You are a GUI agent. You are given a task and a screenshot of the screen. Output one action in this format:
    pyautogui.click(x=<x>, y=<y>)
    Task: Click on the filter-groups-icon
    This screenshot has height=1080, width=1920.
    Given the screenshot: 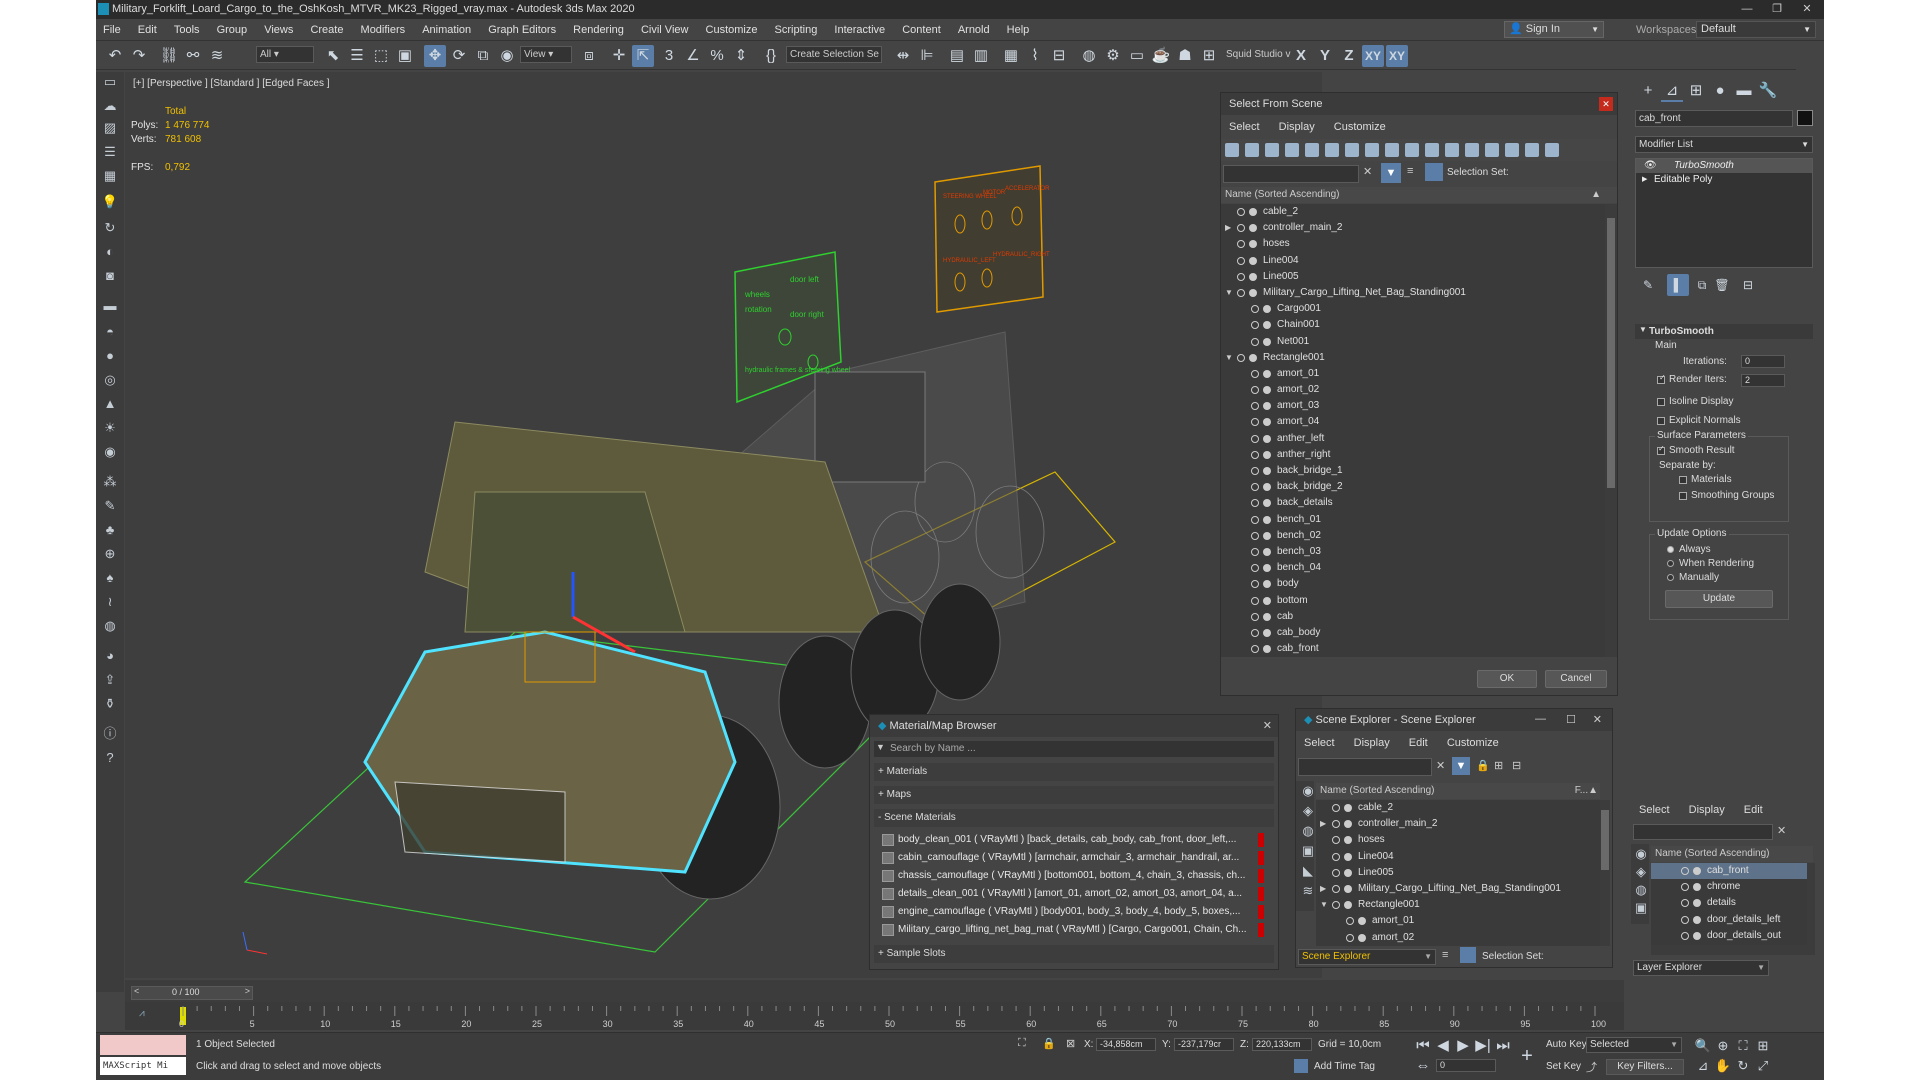 What is the action you would take?
    pyautogui.click(x=1352, y=150)
    